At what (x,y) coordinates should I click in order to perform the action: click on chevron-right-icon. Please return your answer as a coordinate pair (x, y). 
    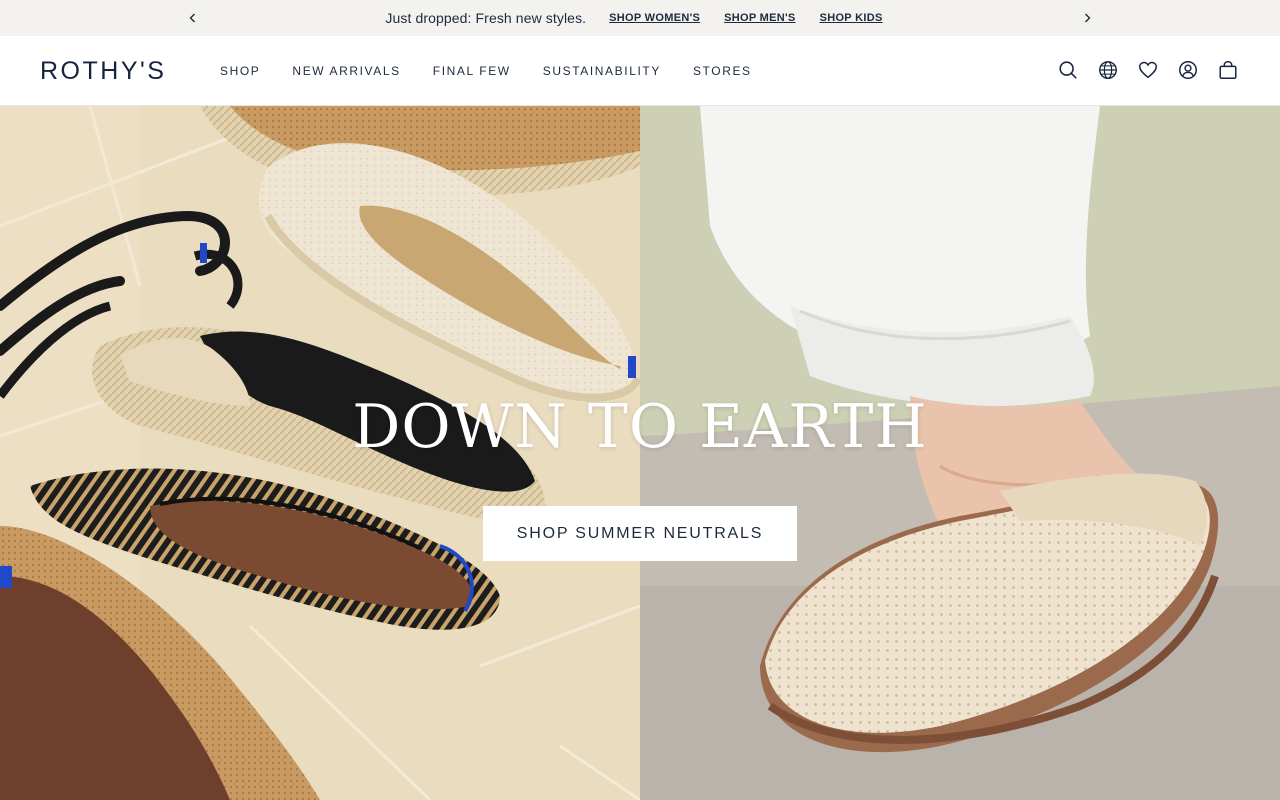
    Looking at the image, I should click on (1087, 18).